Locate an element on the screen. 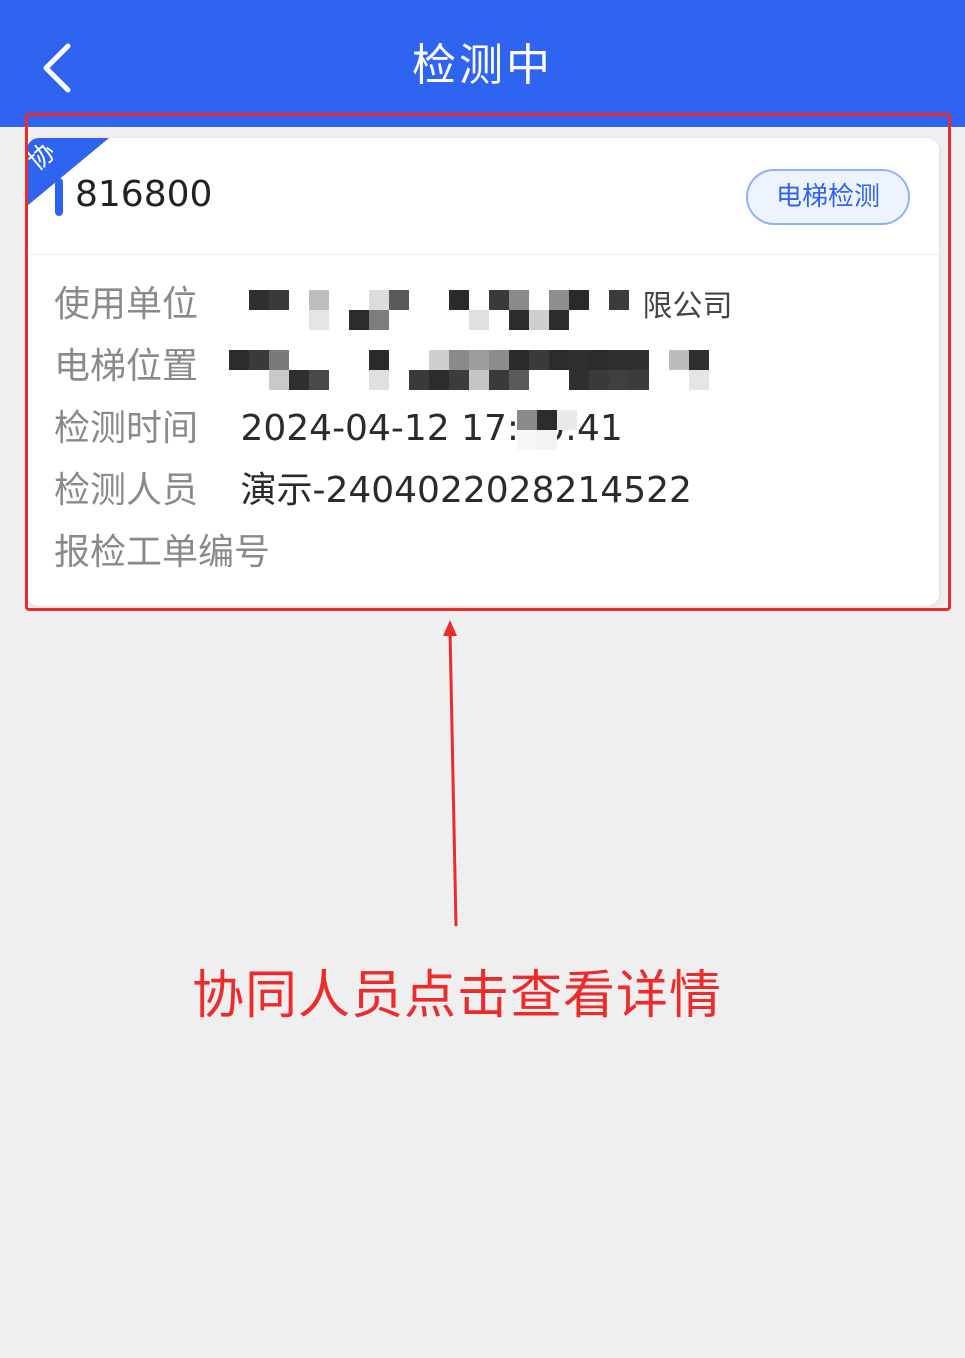 This screenshot has width=965, height=1358. info-label: 检测人员 is located at coordinates (126, 490).